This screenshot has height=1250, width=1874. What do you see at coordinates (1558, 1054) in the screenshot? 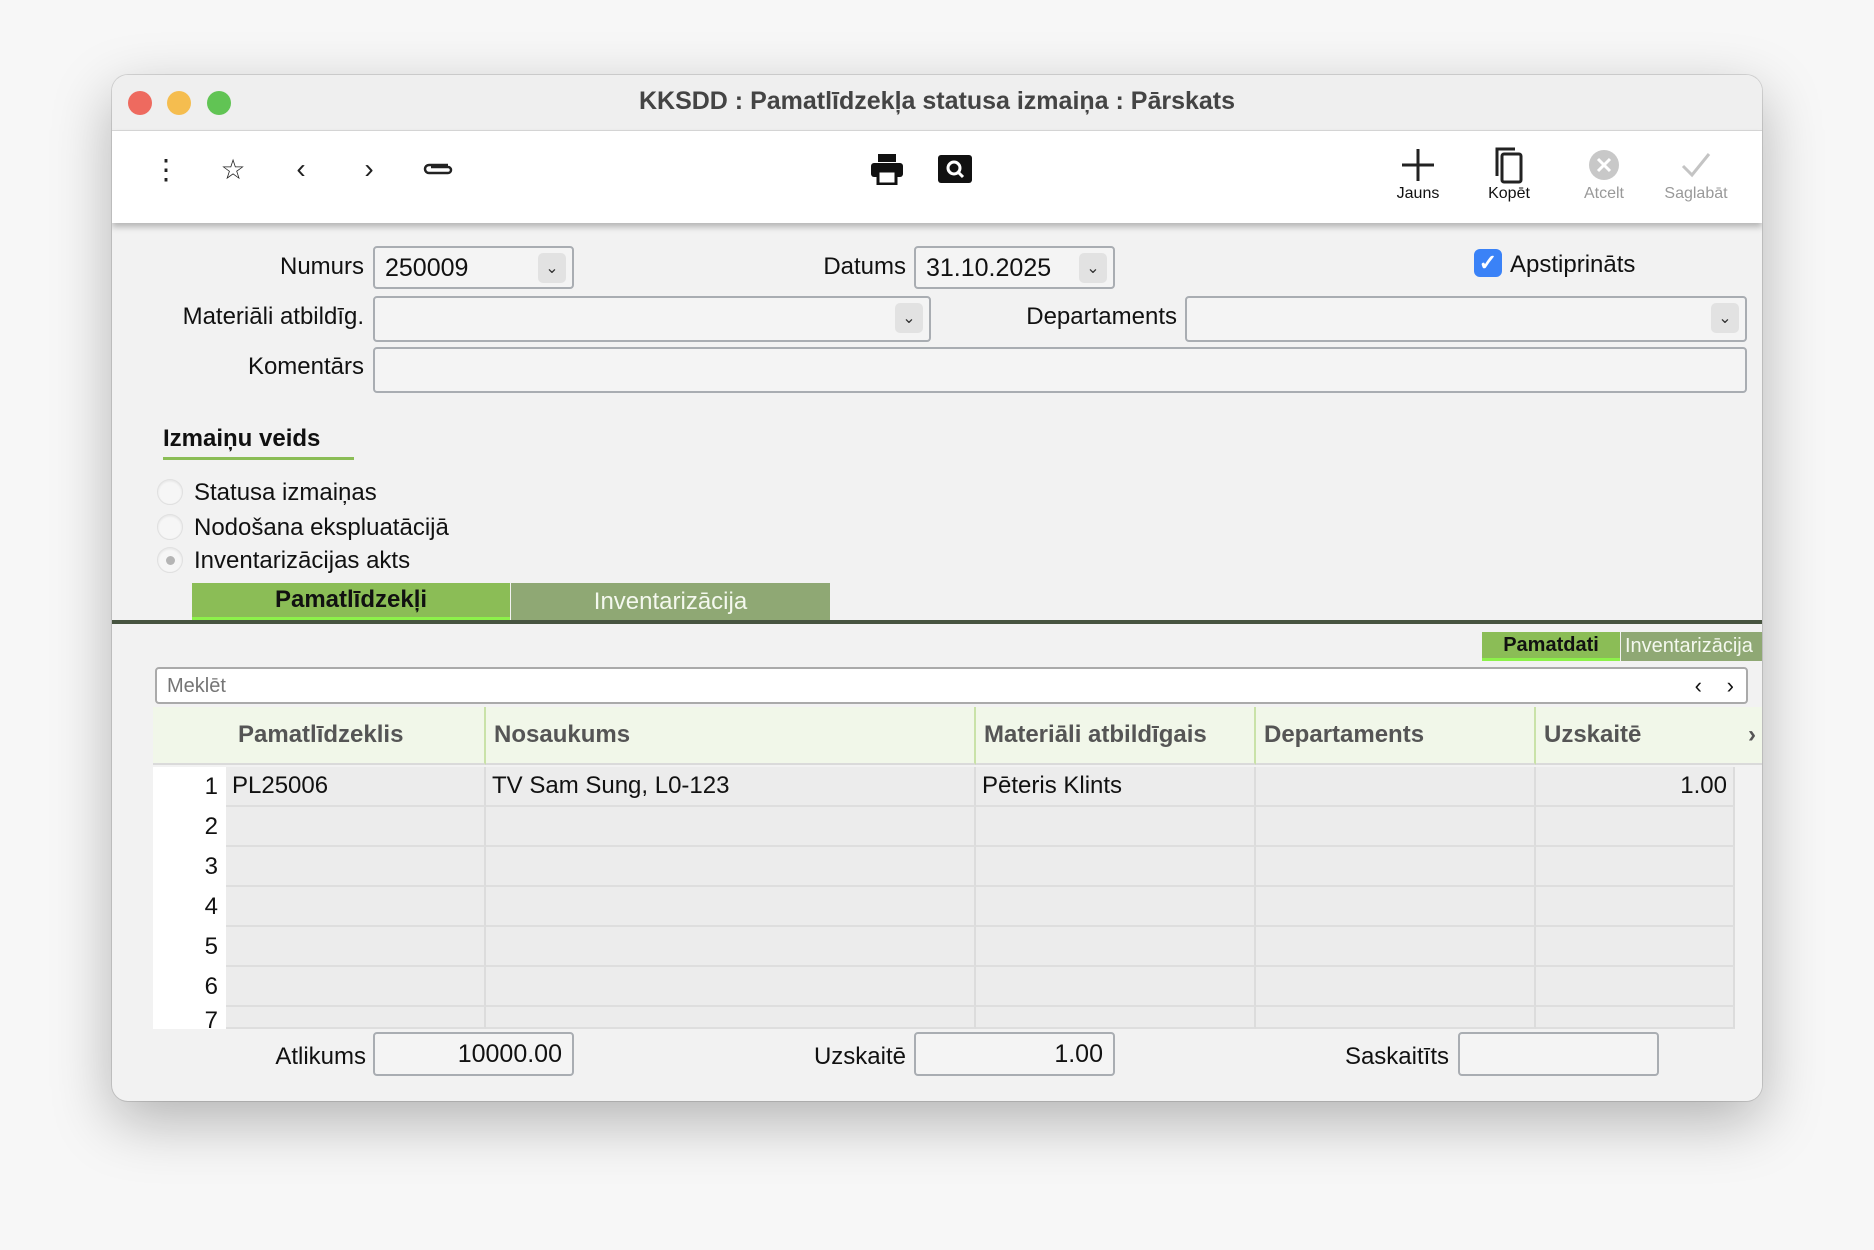
I see `saskaitits-field` at bounding box center [1558, 1054].